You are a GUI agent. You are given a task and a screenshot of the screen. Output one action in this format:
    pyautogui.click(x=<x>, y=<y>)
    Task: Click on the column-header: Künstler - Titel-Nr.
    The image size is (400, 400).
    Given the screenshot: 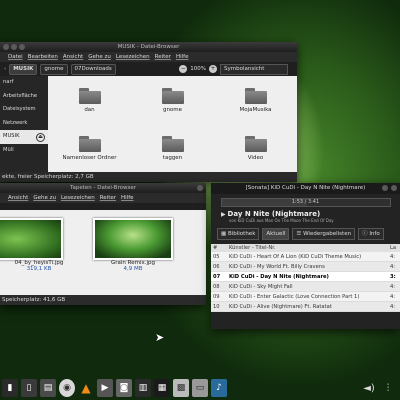 What is the action you would take?
    pyautogui.click(x=307, y=248)
    